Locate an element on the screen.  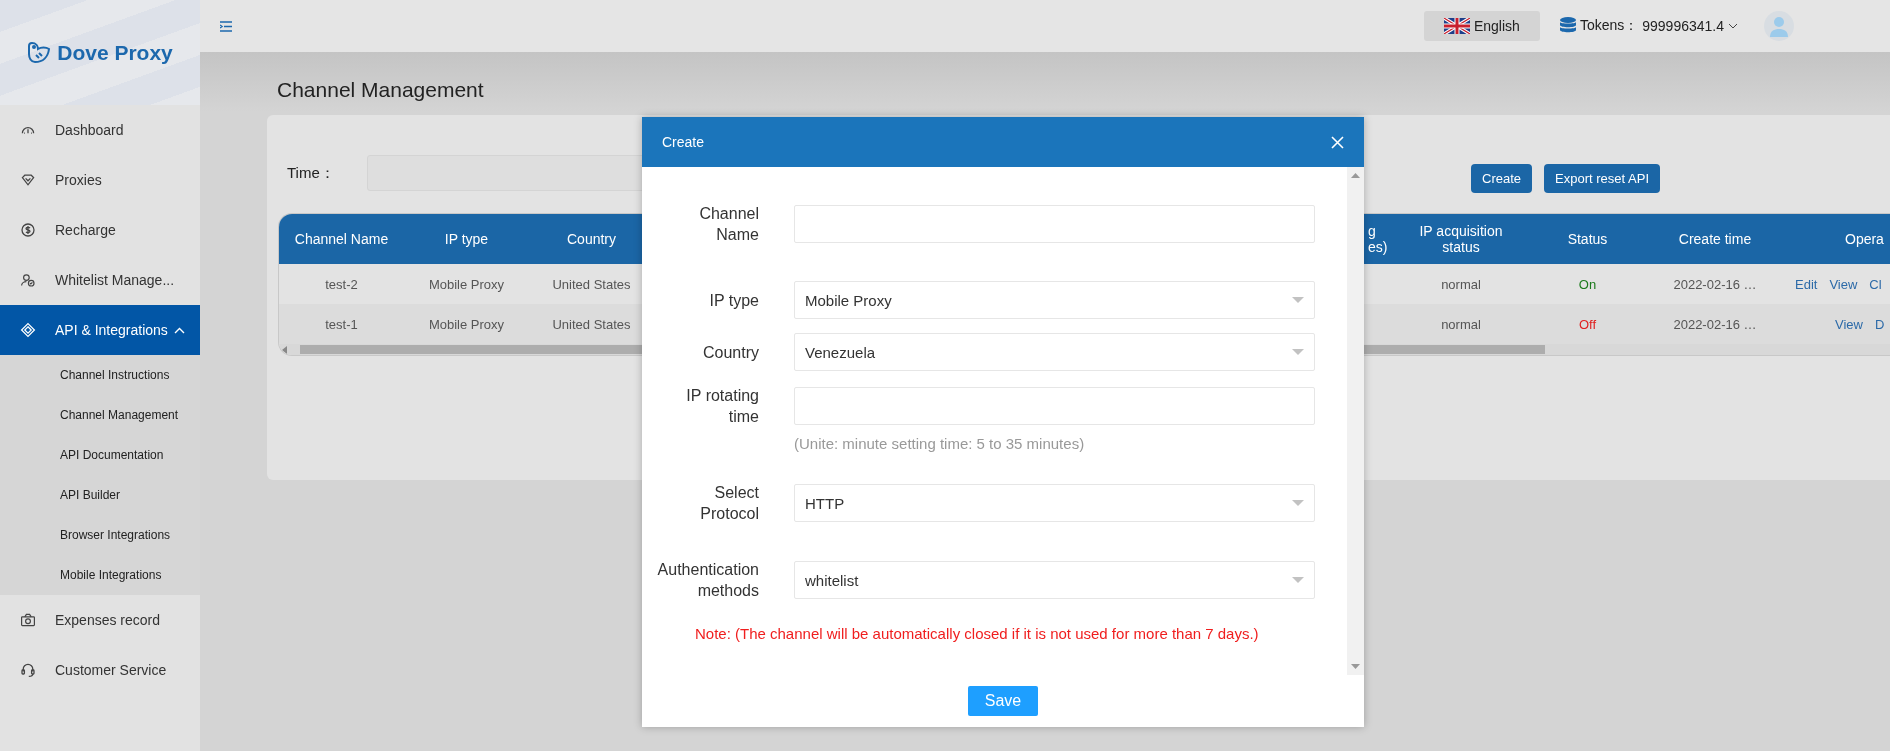
field-label: Select Protocol is located at coordinates (729, 503).